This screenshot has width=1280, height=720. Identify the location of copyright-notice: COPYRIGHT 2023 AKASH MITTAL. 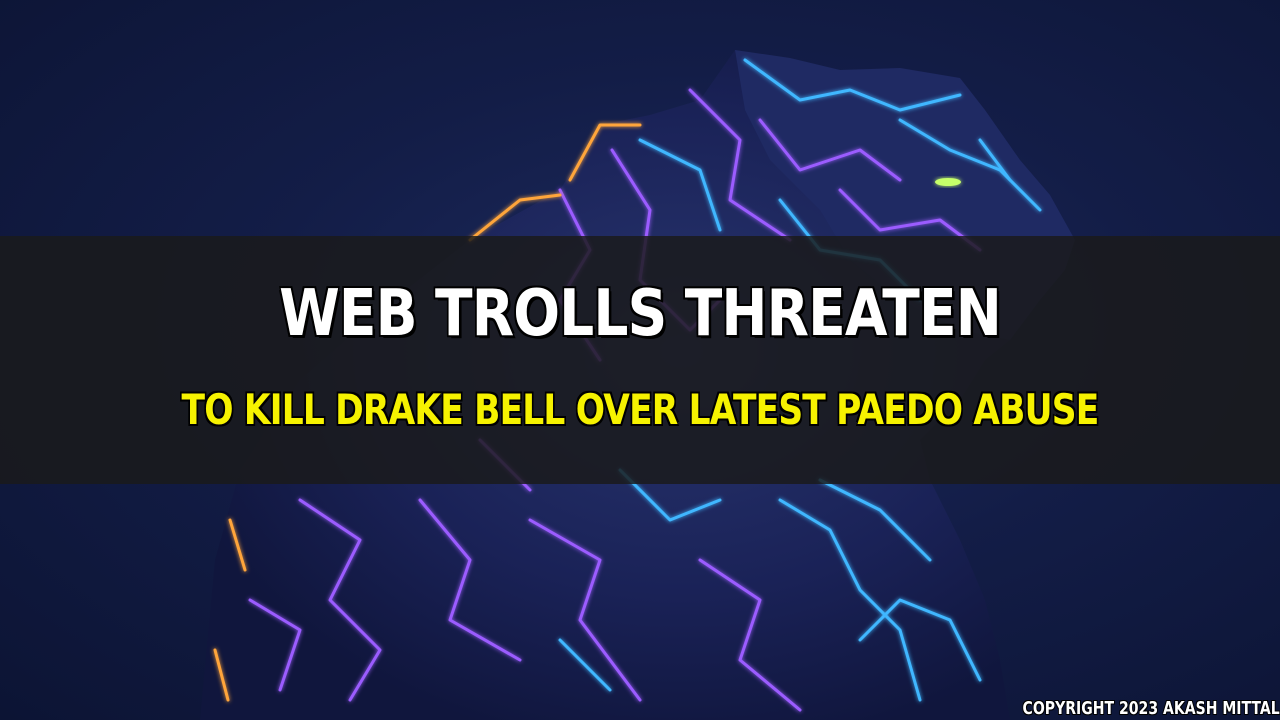
(1151, 708).